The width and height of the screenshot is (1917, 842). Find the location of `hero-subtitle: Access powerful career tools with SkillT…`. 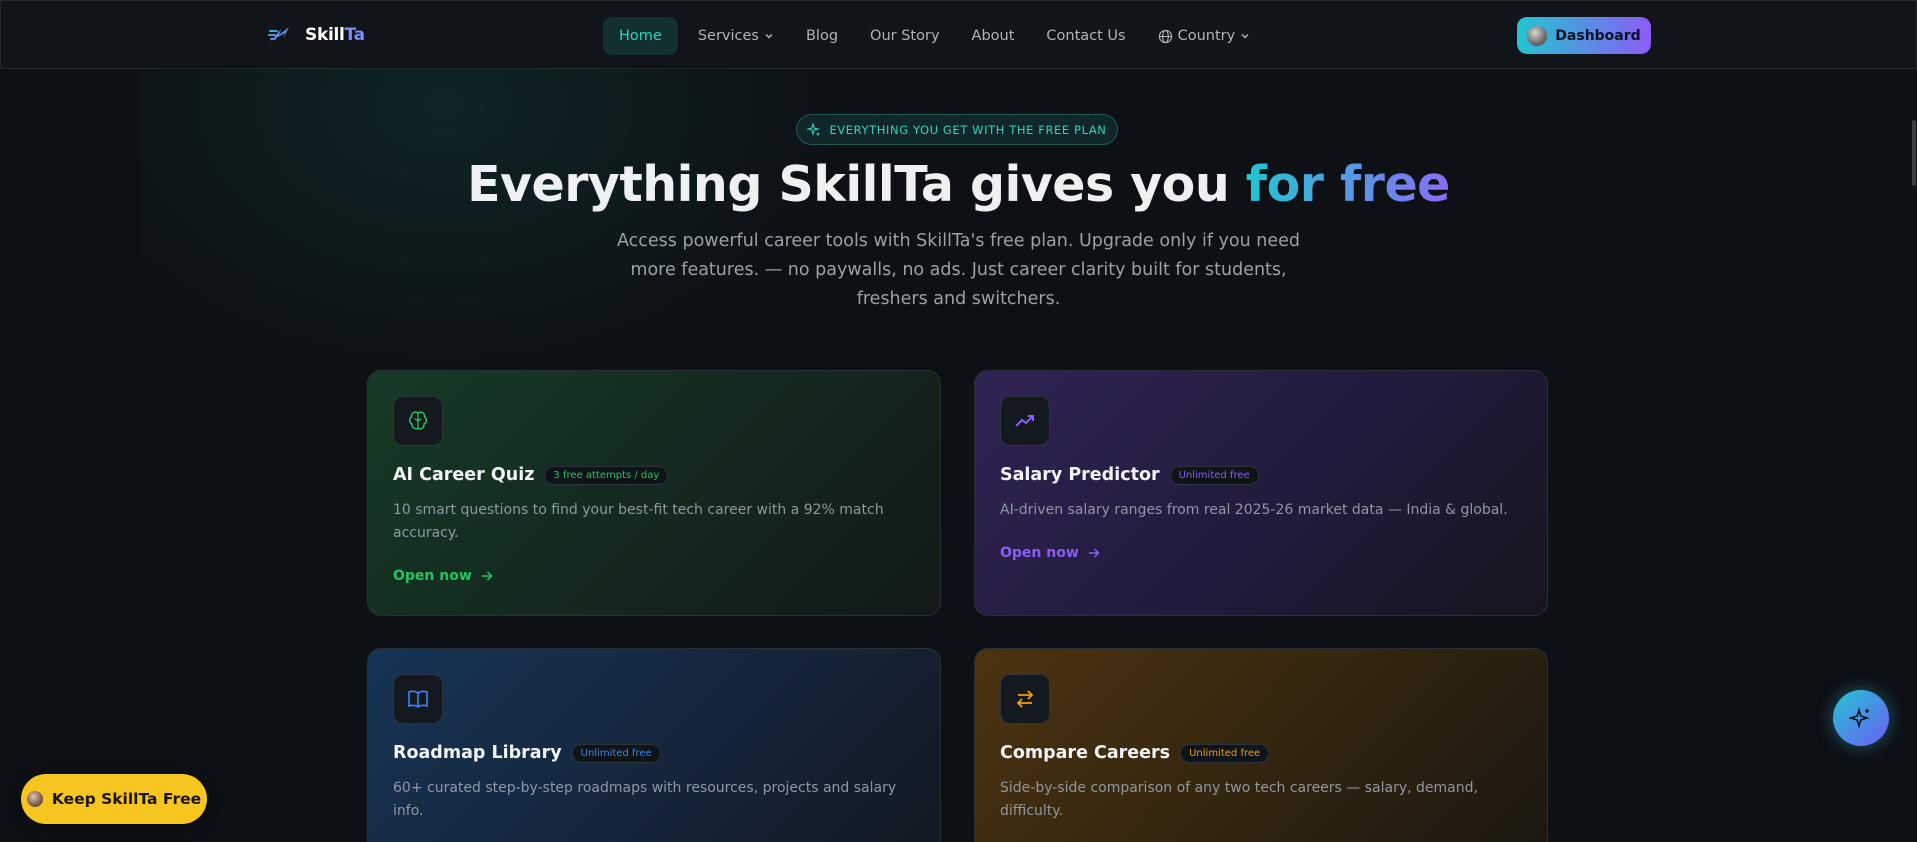

hero-subtitle: Access powerful career tools with SkillT… is located at coordinates (958, 270).